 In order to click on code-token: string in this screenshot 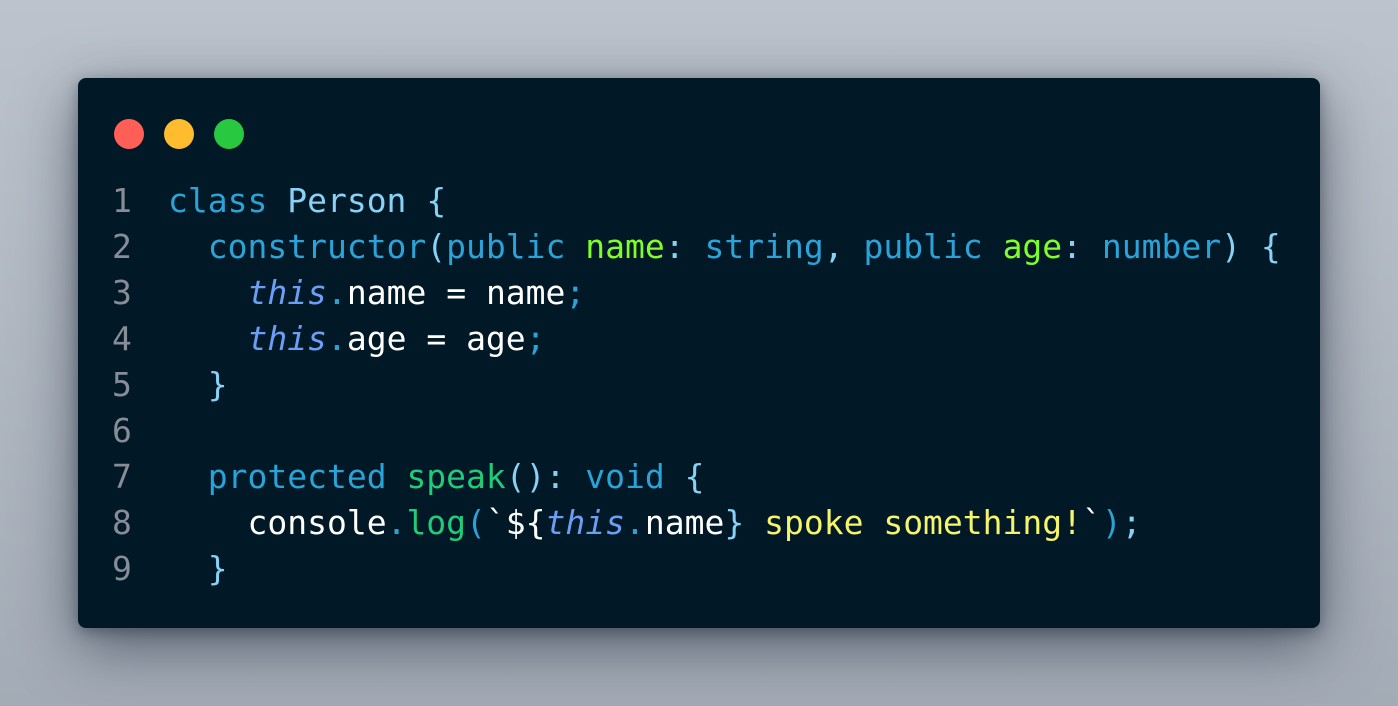, I will do `click(764, 246)`.